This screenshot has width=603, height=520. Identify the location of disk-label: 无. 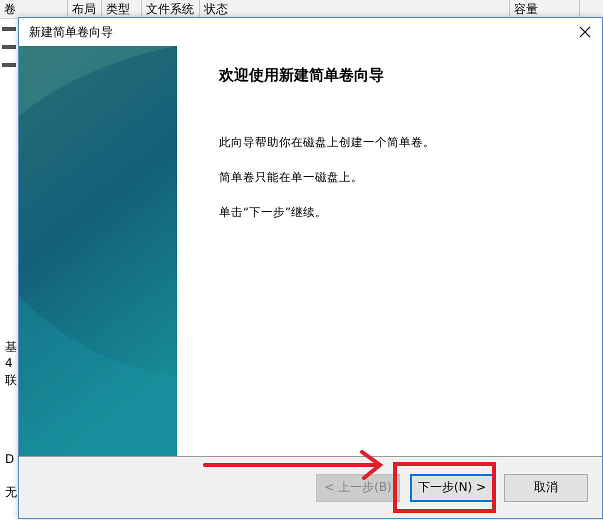
(11, 492).